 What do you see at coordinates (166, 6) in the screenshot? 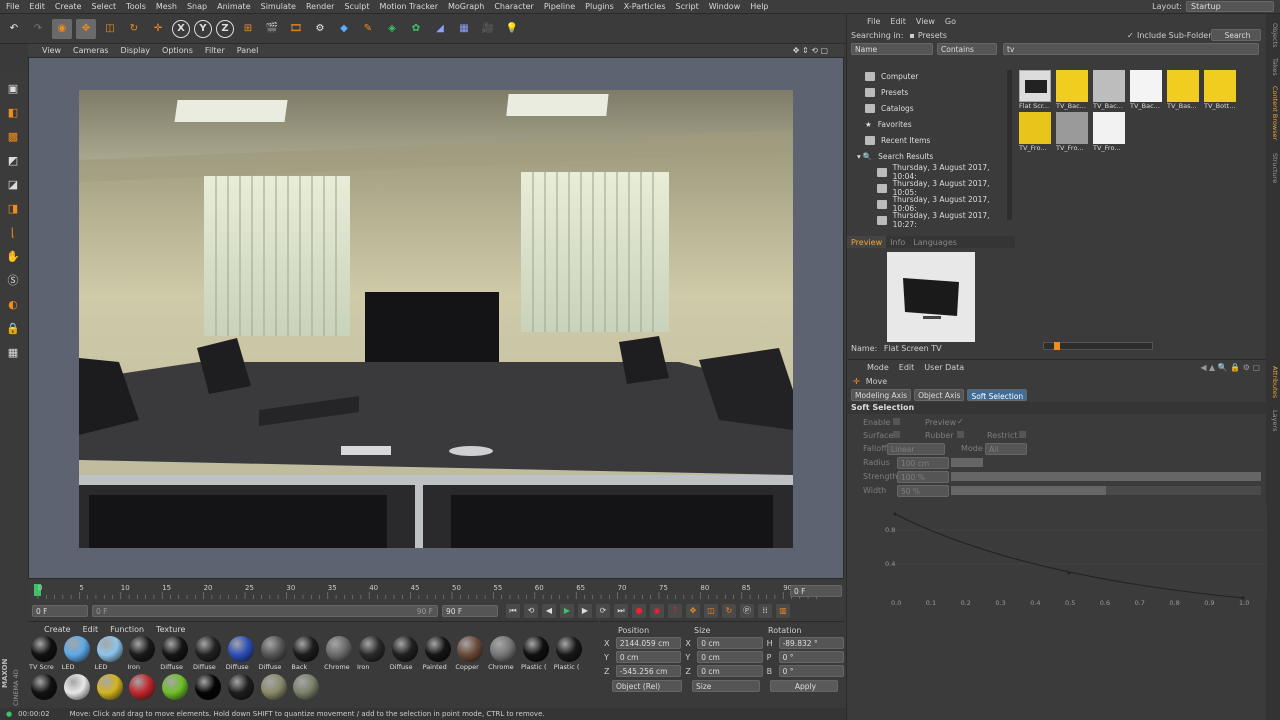
I see `menu-mesh: Mesh` at bounding box center [166, 6].